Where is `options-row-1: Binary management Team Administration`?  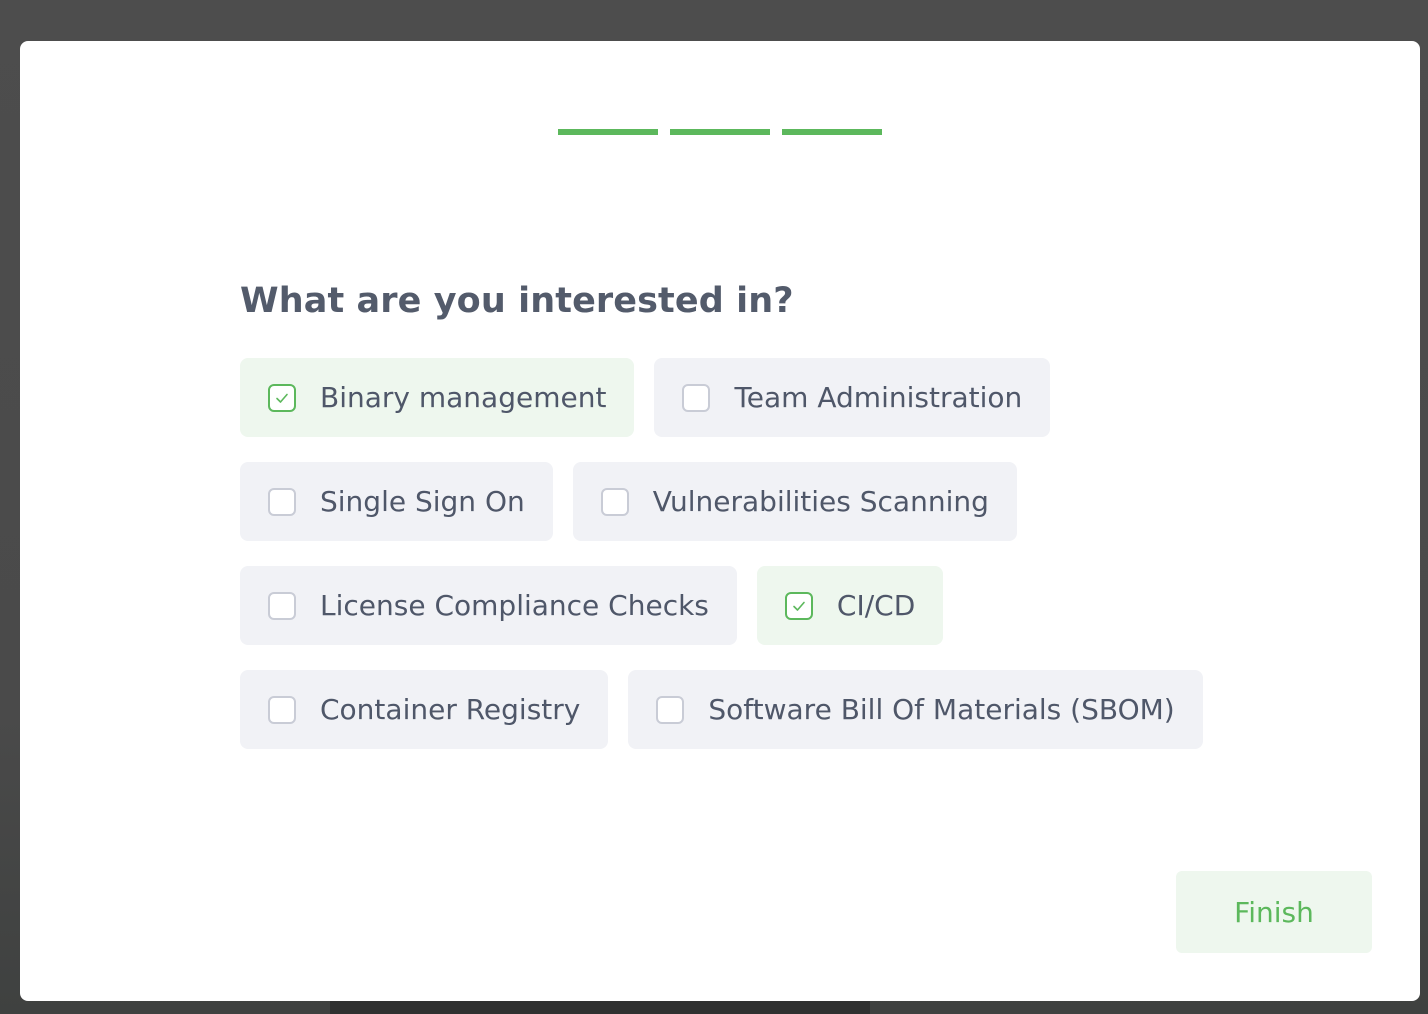
options-row-1: Binary management Team Administration is located at coordinates (720, 397).